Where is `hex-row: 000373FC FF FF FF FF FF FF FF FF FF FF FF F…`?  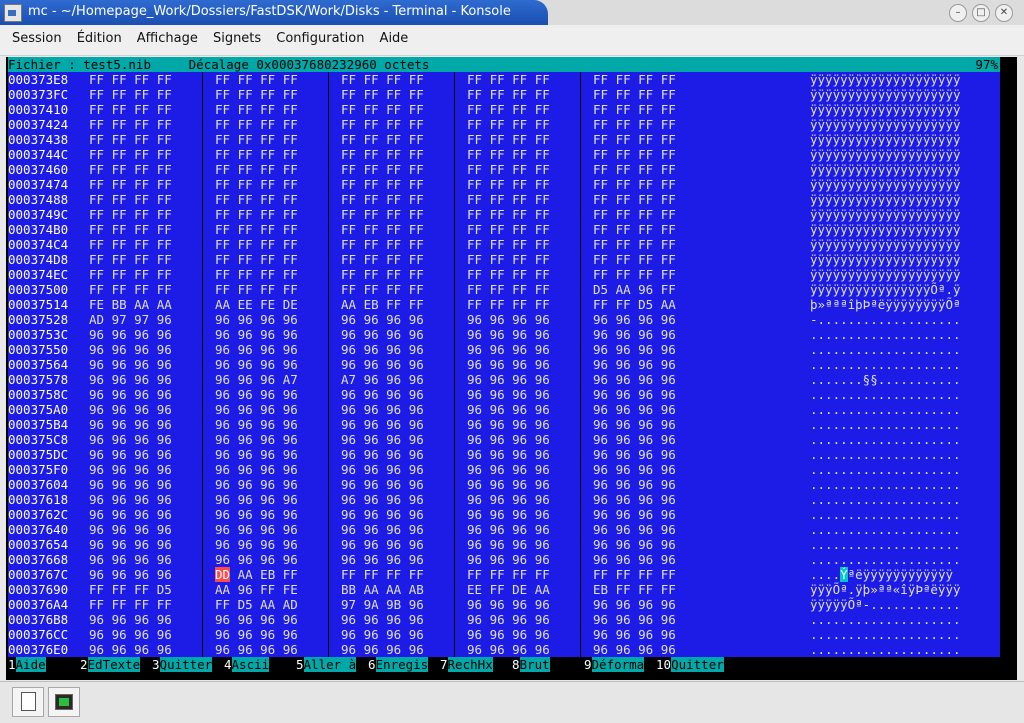
hex-row: 000373FC FF FF FF FF FF FF FF FF FF FF FF F… is located at coordinates (504, 94).